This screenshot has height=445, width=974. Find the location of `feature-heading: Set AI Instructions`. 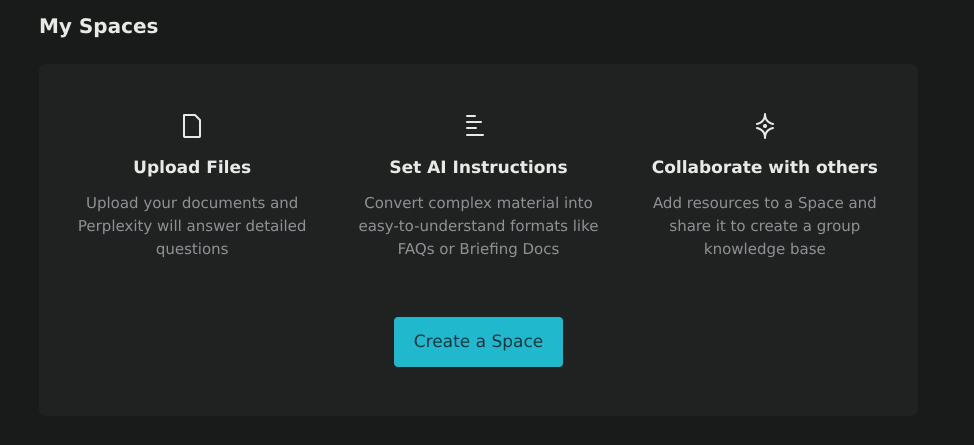

feature-heading: Set AI Instructions is located at coordinates (478, 168).